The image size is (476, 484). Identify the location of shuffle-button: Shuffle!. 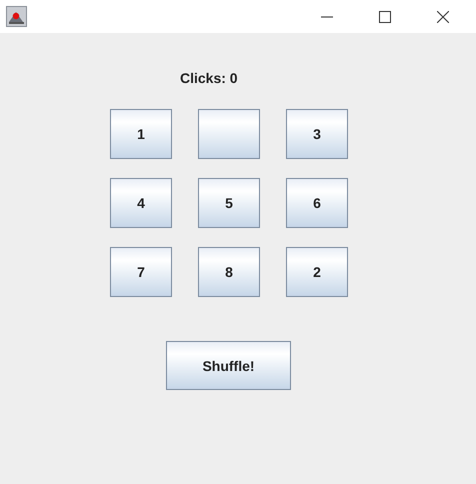
(228, 365).